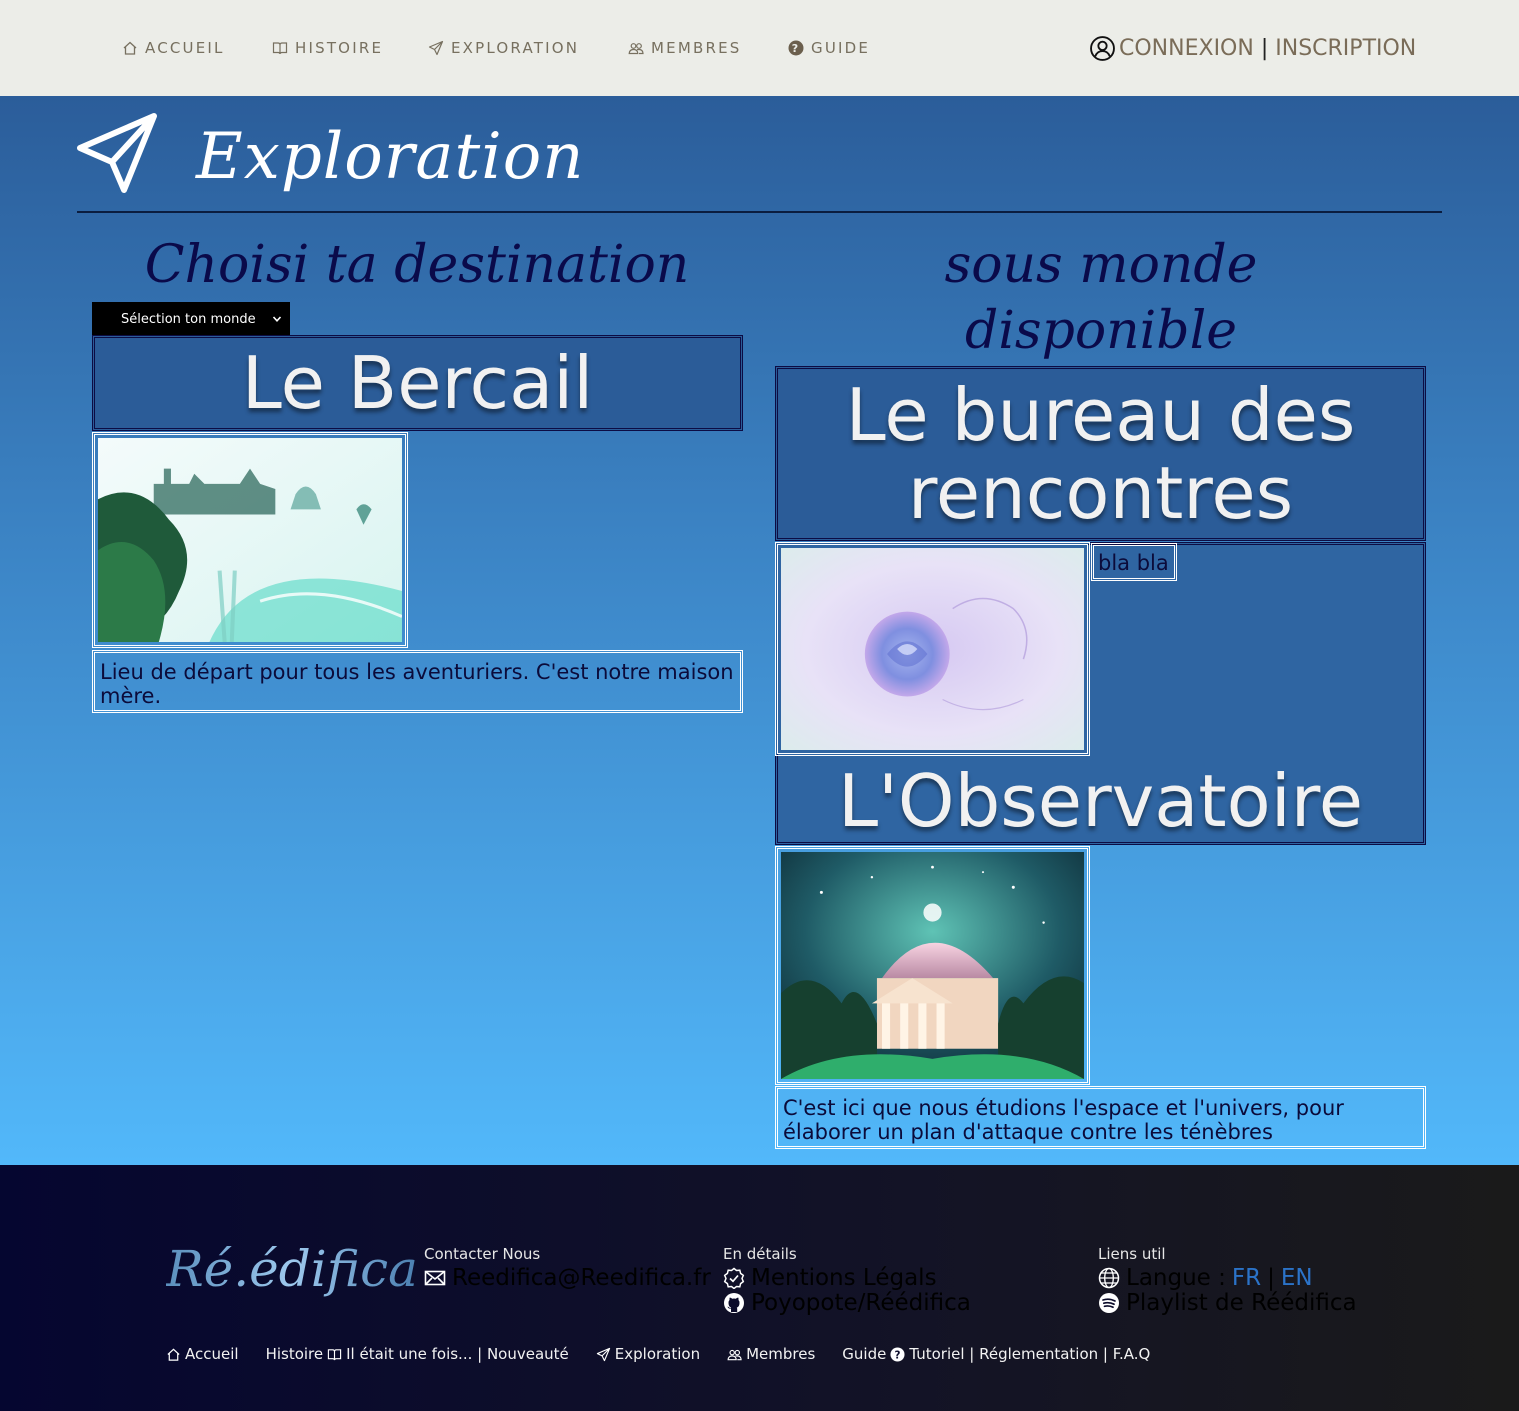 This screenshot has width=1519, height=1411. I want to click on right-heading: sous monde disponible, so click(1101, 298).